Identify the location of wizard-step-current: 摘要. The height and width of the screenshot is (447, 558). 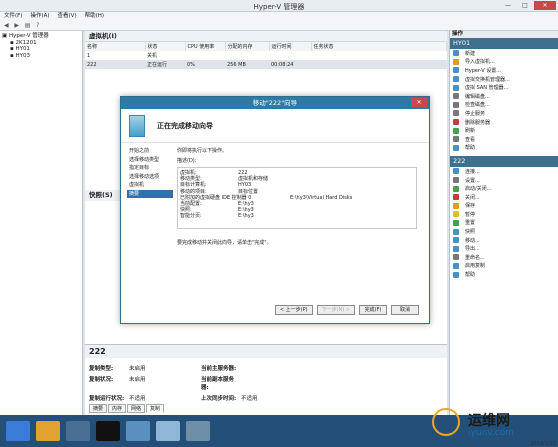
(150, 193).